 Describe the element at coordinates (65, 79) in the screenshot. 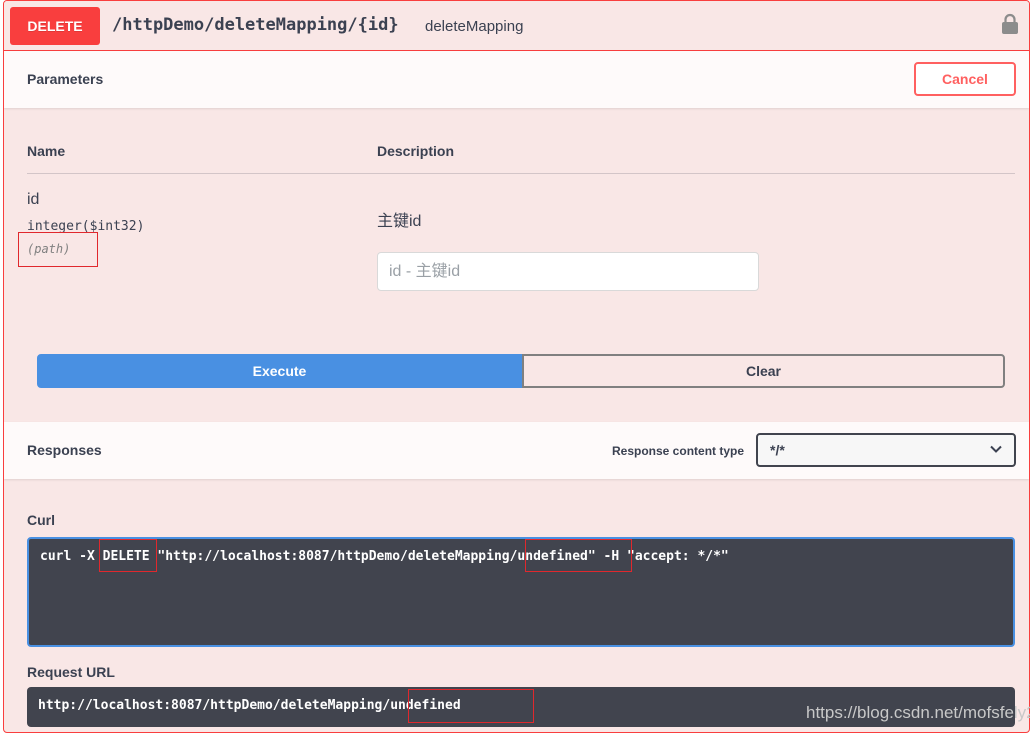

I see `parameters-title: Parameters` at that location.